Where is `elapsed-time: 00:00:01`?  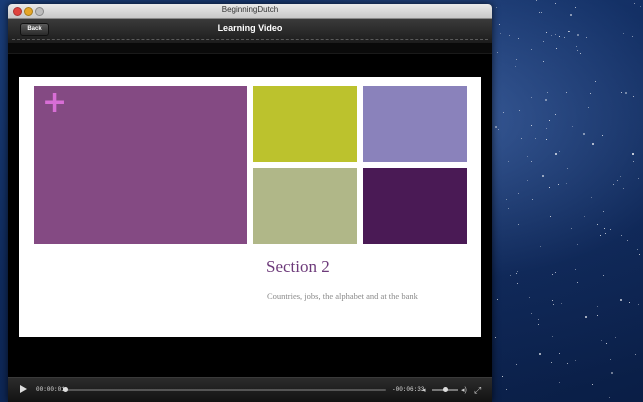
elapsed-time: 00:00:01 is located at coordinates (50, 389).